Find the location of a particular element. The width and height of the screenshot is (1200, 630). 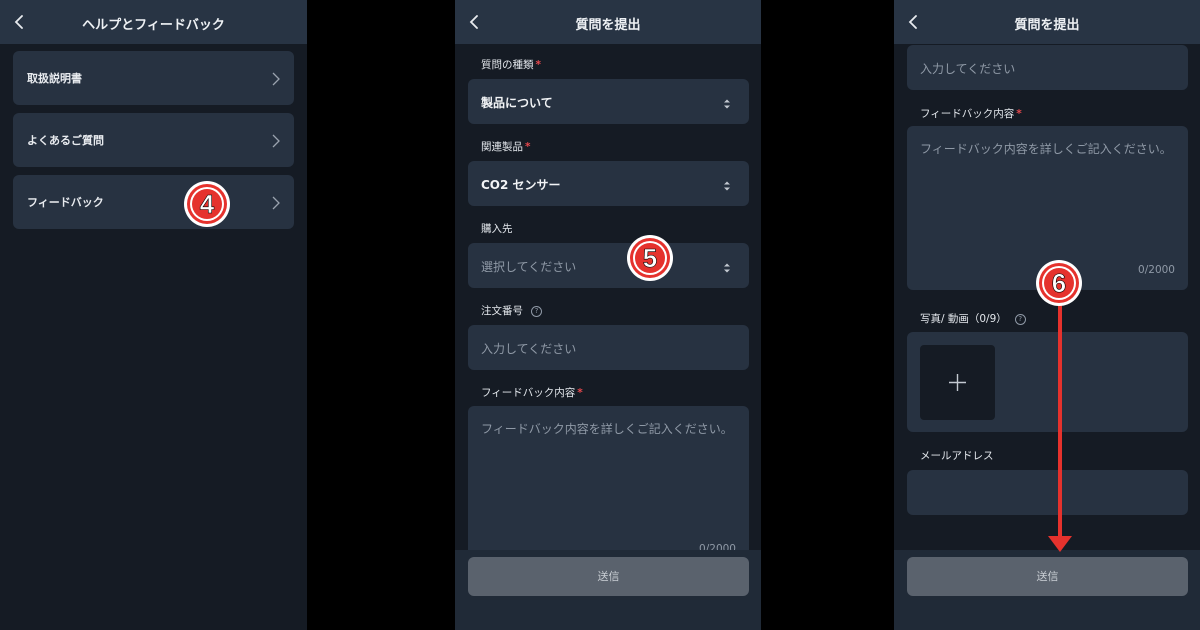

plus-icon is located at coordinates (957, 382).